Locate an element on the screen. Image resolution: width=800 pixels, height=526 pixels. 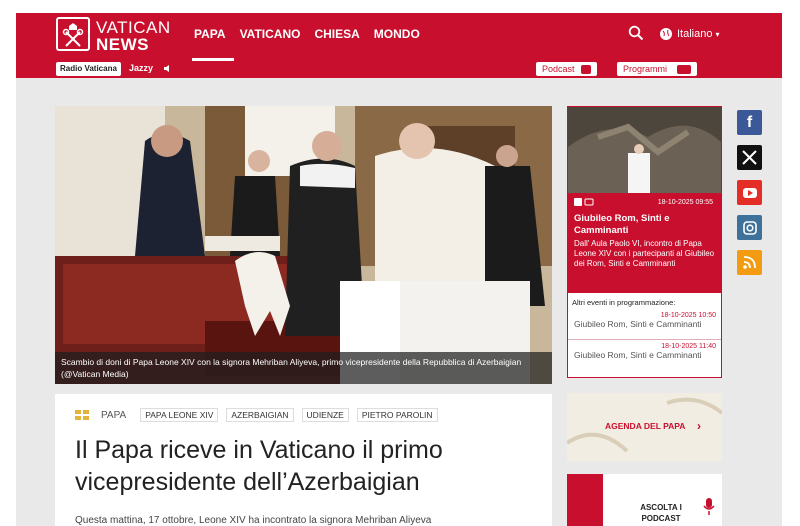
tag-udienze: UDIENZE is located at coordinates (325, 415).